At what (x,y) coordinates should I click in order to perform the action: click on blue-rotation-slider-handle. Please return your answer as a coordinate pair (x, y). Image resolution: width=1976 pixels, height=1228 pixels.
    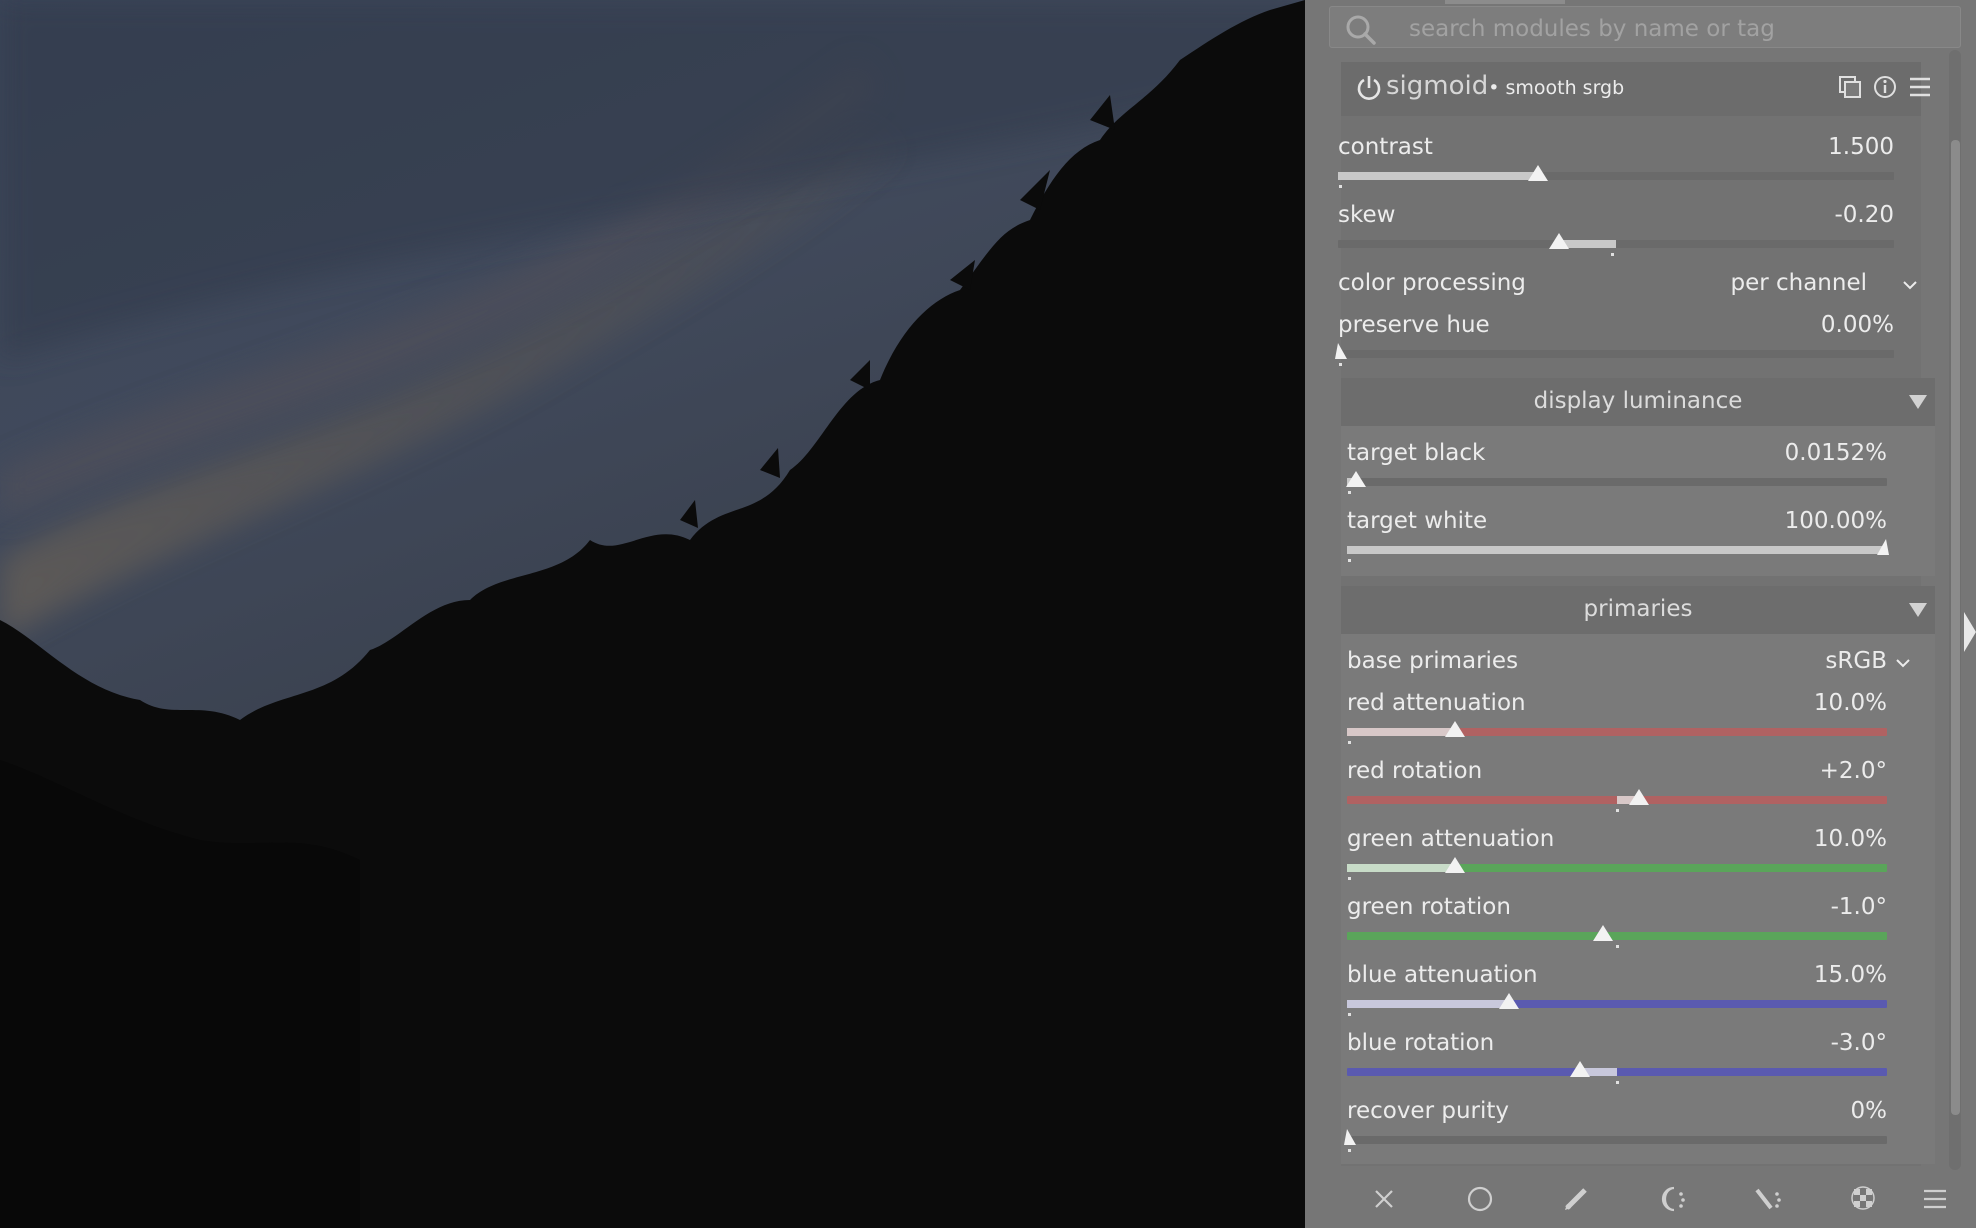
    Looking at the image, I should click on (1580, 1069).